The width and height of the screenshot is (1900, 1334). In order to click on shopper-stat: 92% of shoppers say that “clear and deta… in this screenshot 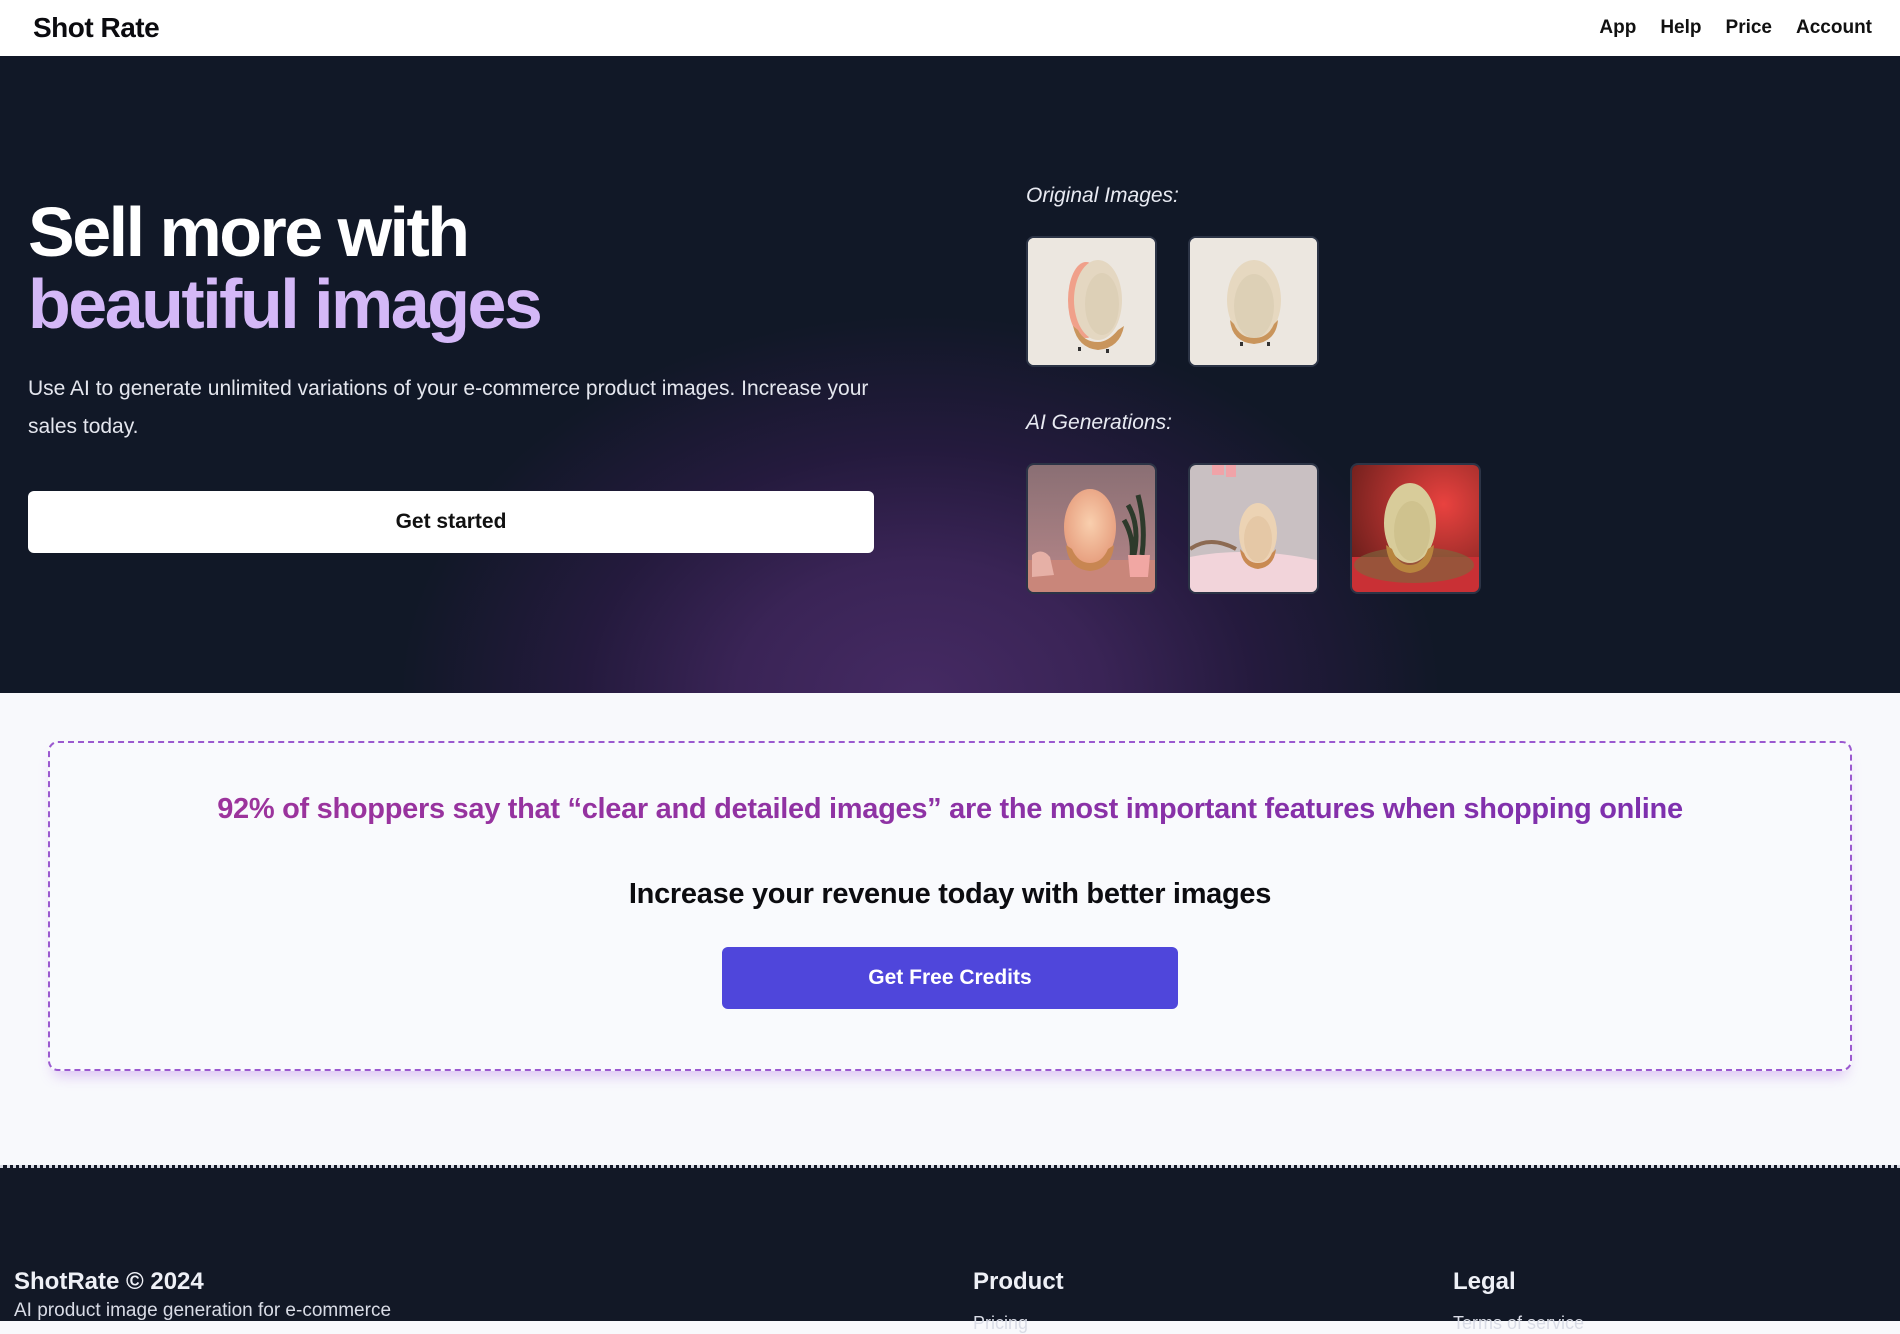, I will do `click(950, 809)`.